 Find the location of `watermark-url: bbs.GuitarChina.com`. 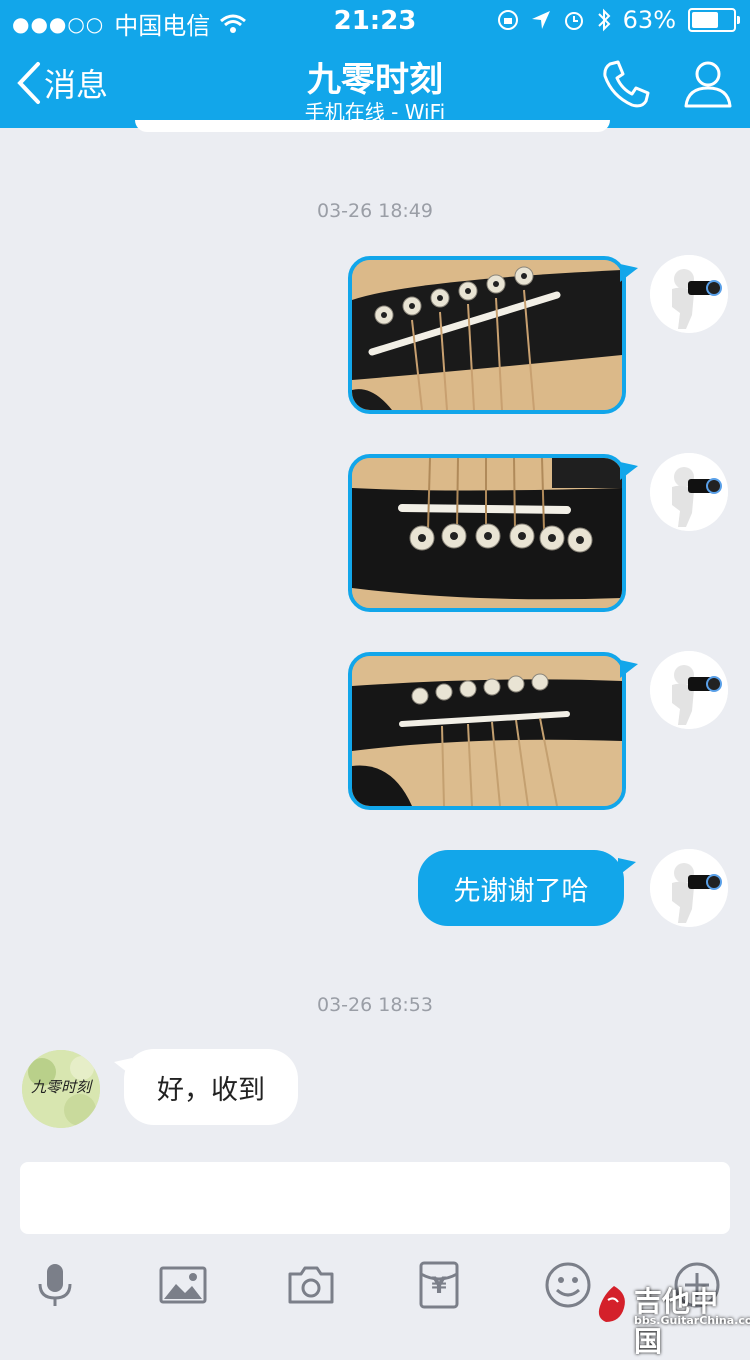

watermark-url: bbs.GuitarChina.com is located at coordinates (692, 1320).